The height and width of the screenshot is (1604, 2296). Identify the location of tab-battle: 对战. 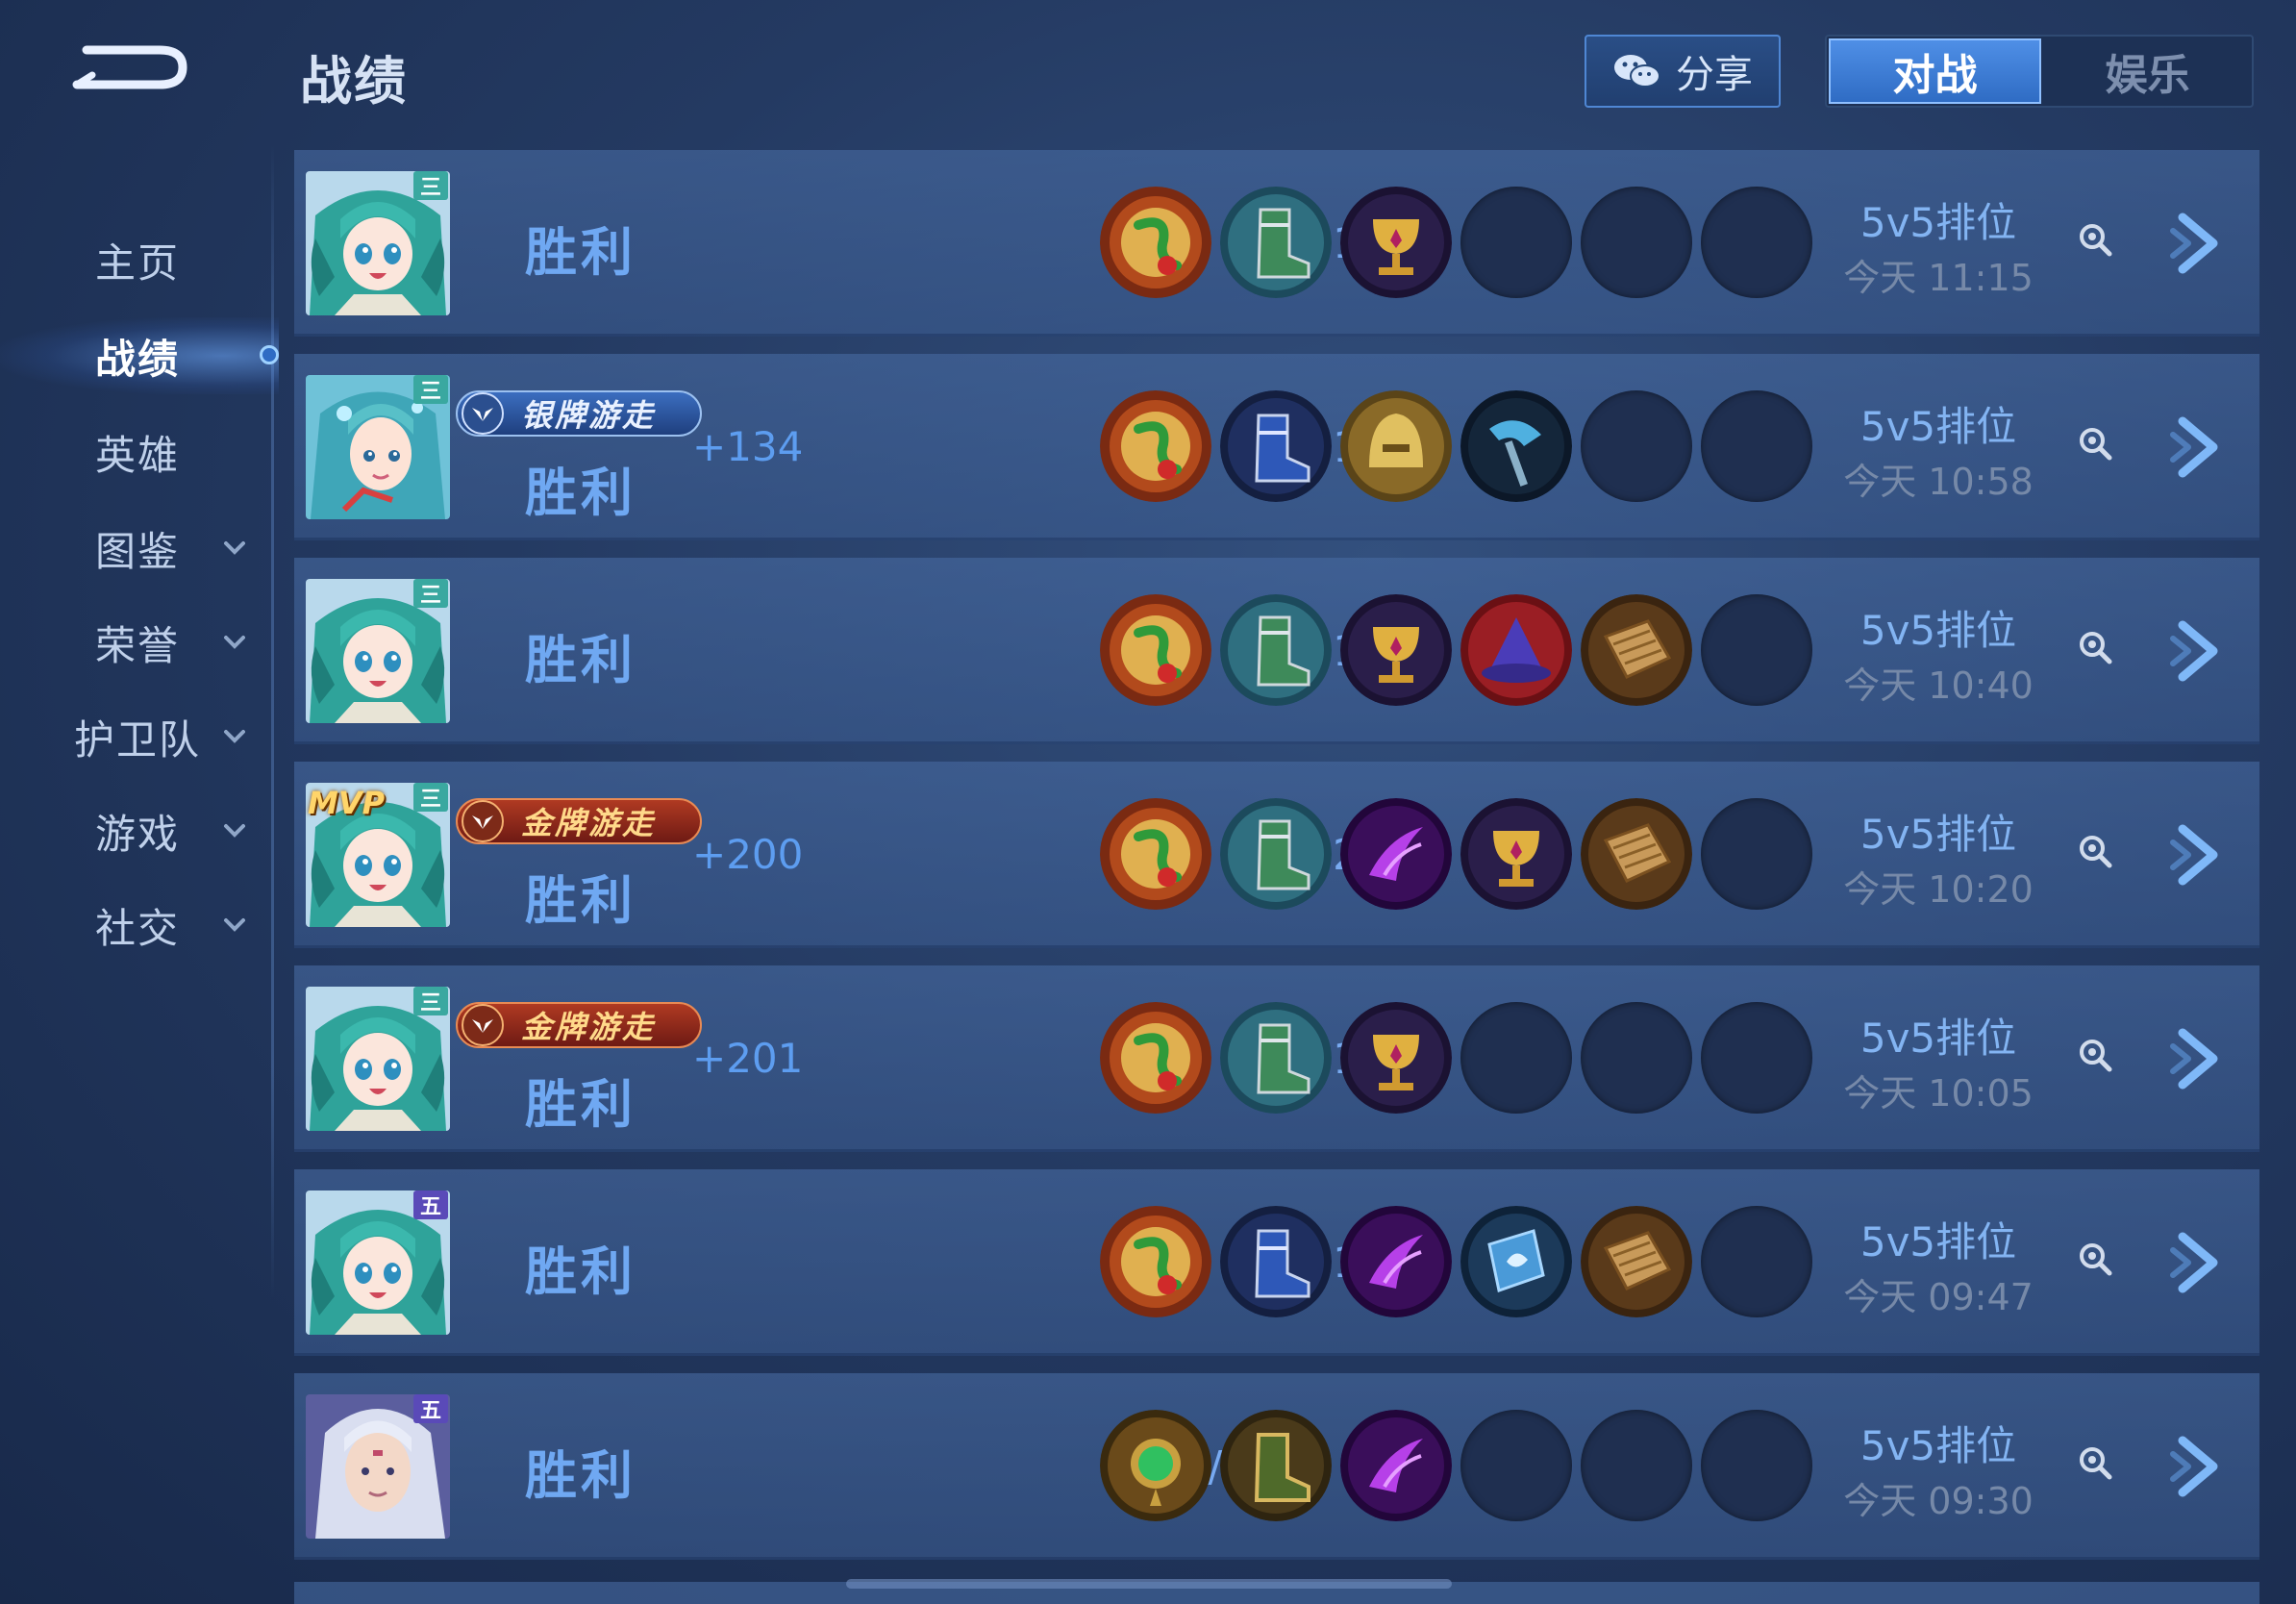
(1935, 71).